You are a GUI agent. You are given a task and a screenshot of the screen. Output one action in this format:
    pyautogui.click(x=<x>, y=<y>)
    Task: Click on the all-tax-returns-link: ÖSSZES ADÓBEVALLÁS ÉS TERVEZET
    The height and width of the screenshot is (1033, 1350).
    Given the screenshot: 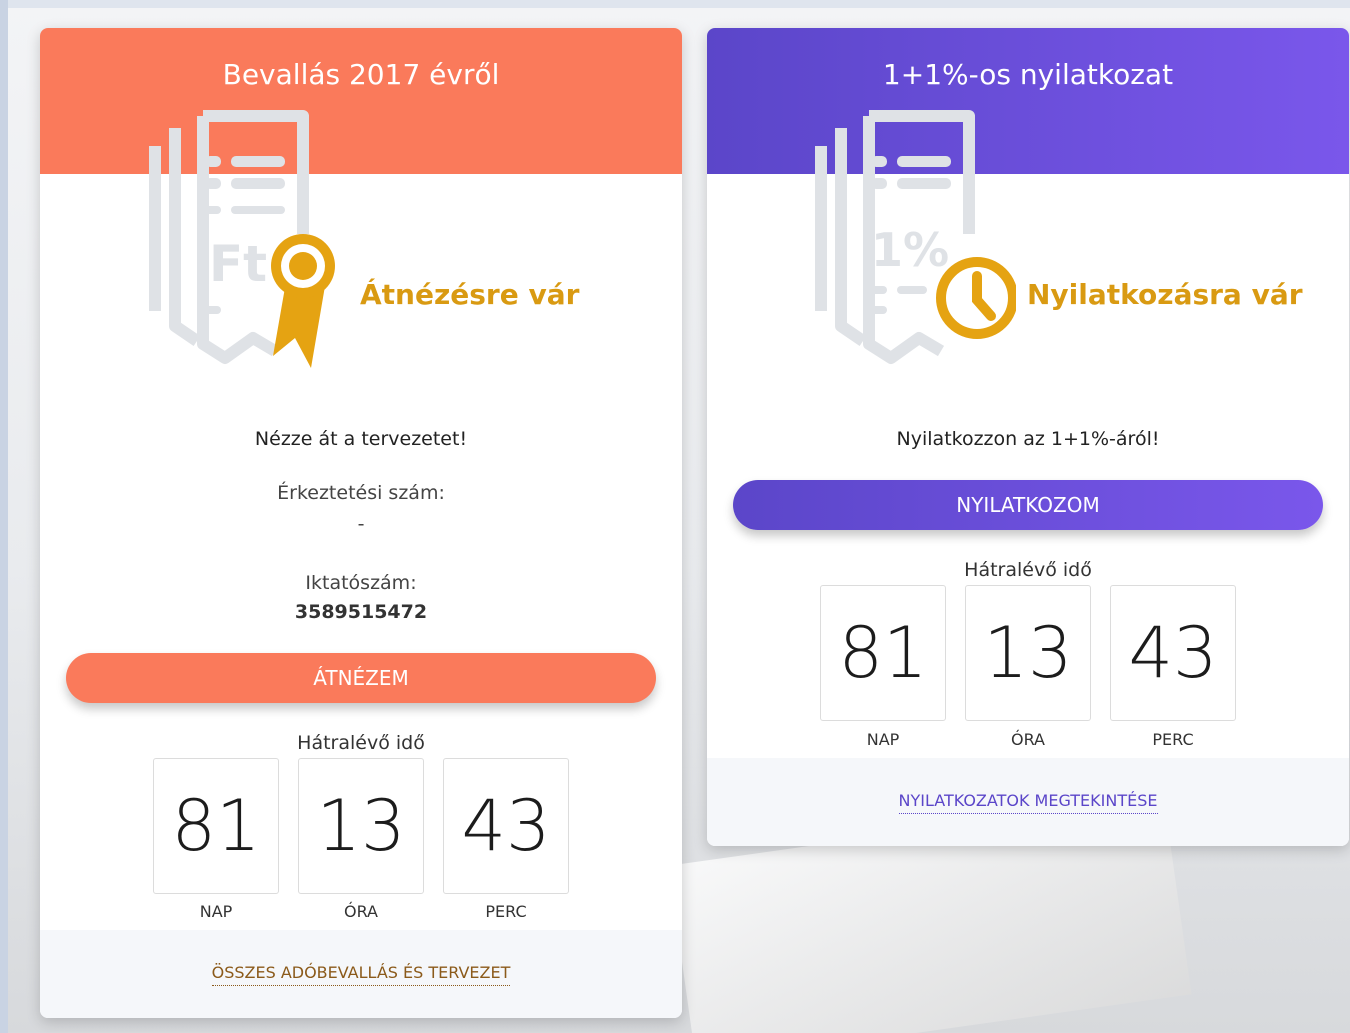 What is the action you would take?
    pyautogui.click(x=361, y=974)
    